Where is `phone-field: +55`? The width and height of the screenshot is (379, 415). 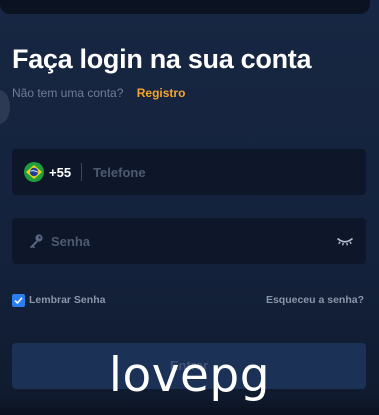 phone-field: +55 is located at coordinates (189, 172).